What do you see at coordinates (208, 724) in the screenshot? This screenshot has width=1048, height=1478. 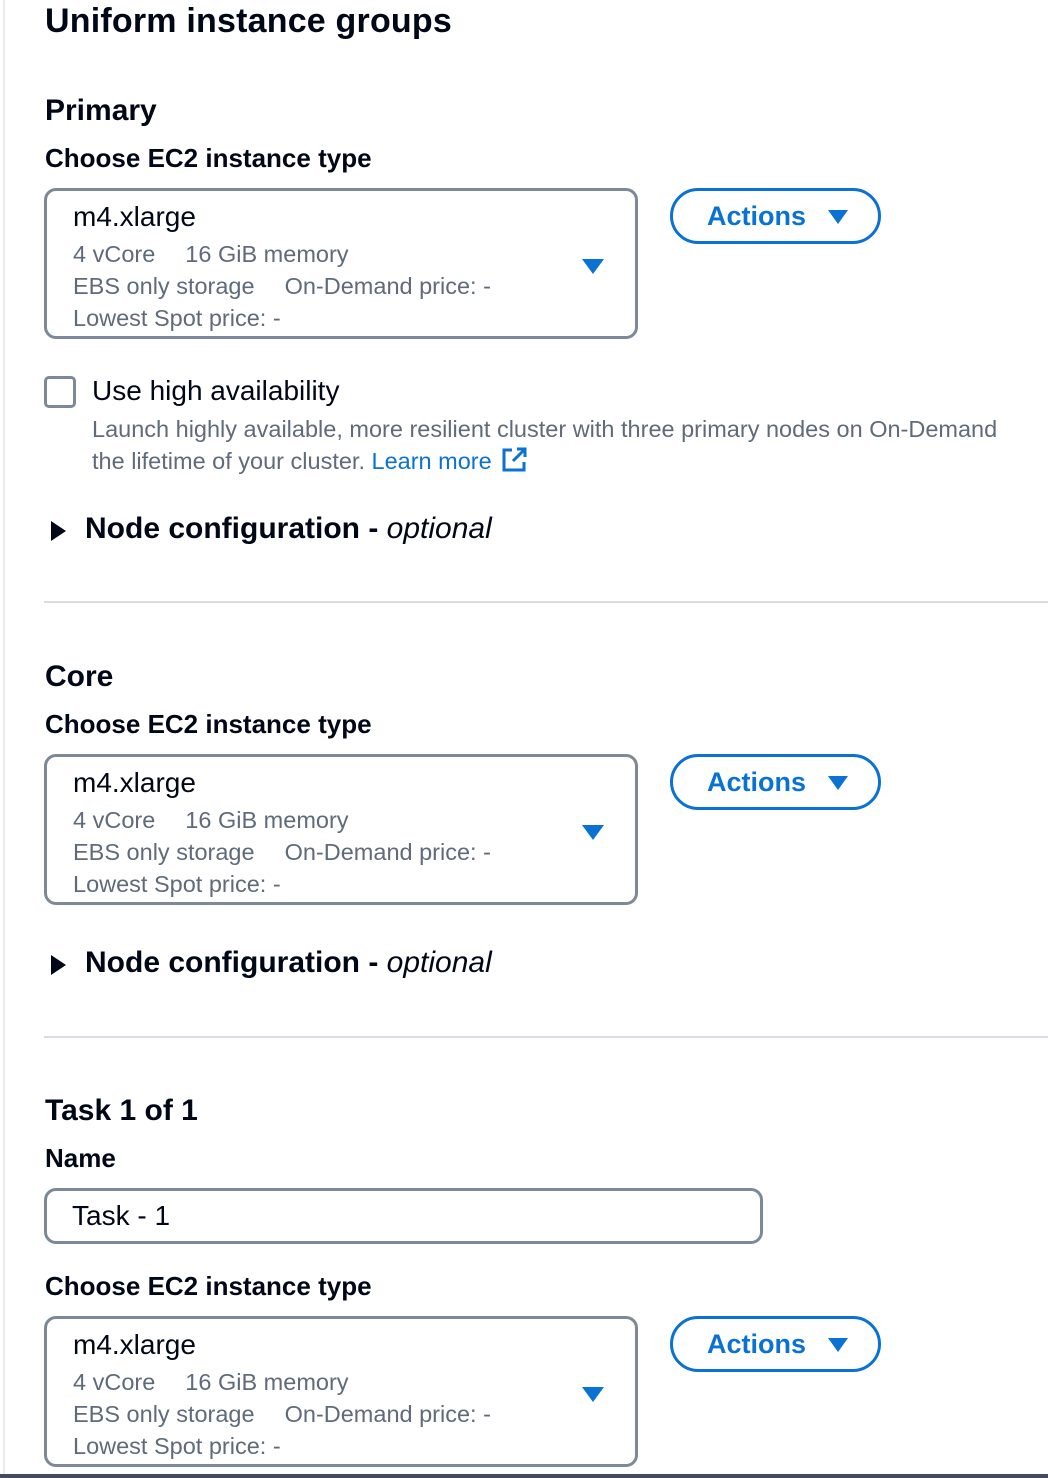 I see `core-instance-label: Choose EC2 instance type` at bounding box center [208, 724].